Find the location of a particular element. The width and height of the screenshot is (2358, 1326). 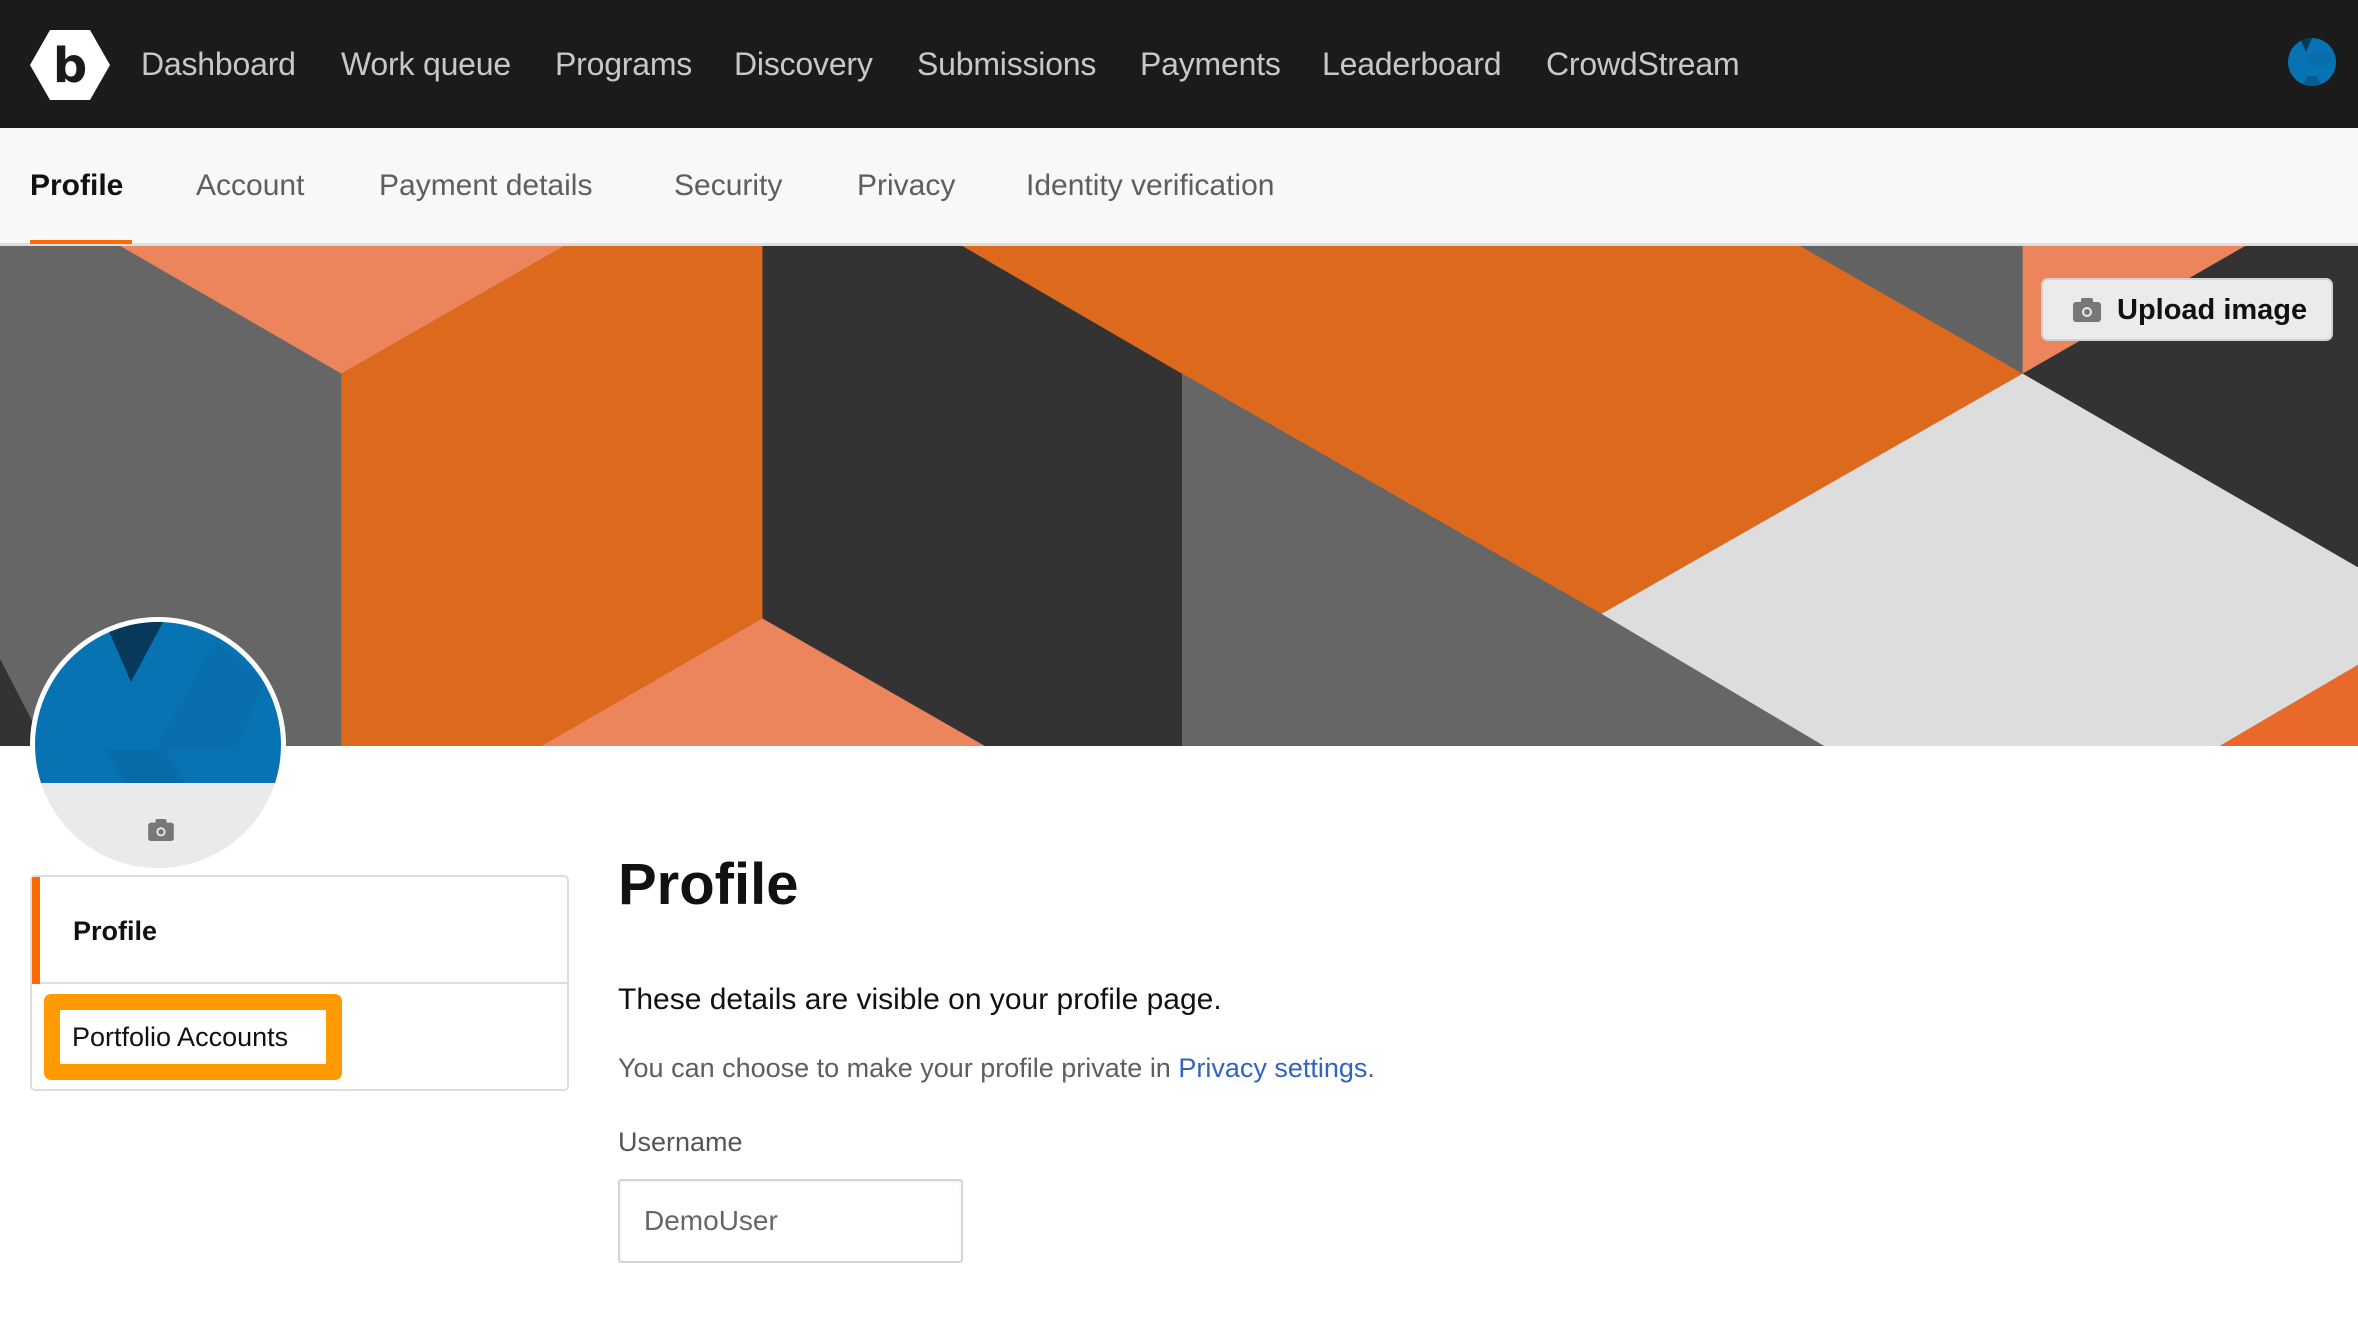

user-avatar-button is located at coordinates (2312, 62).